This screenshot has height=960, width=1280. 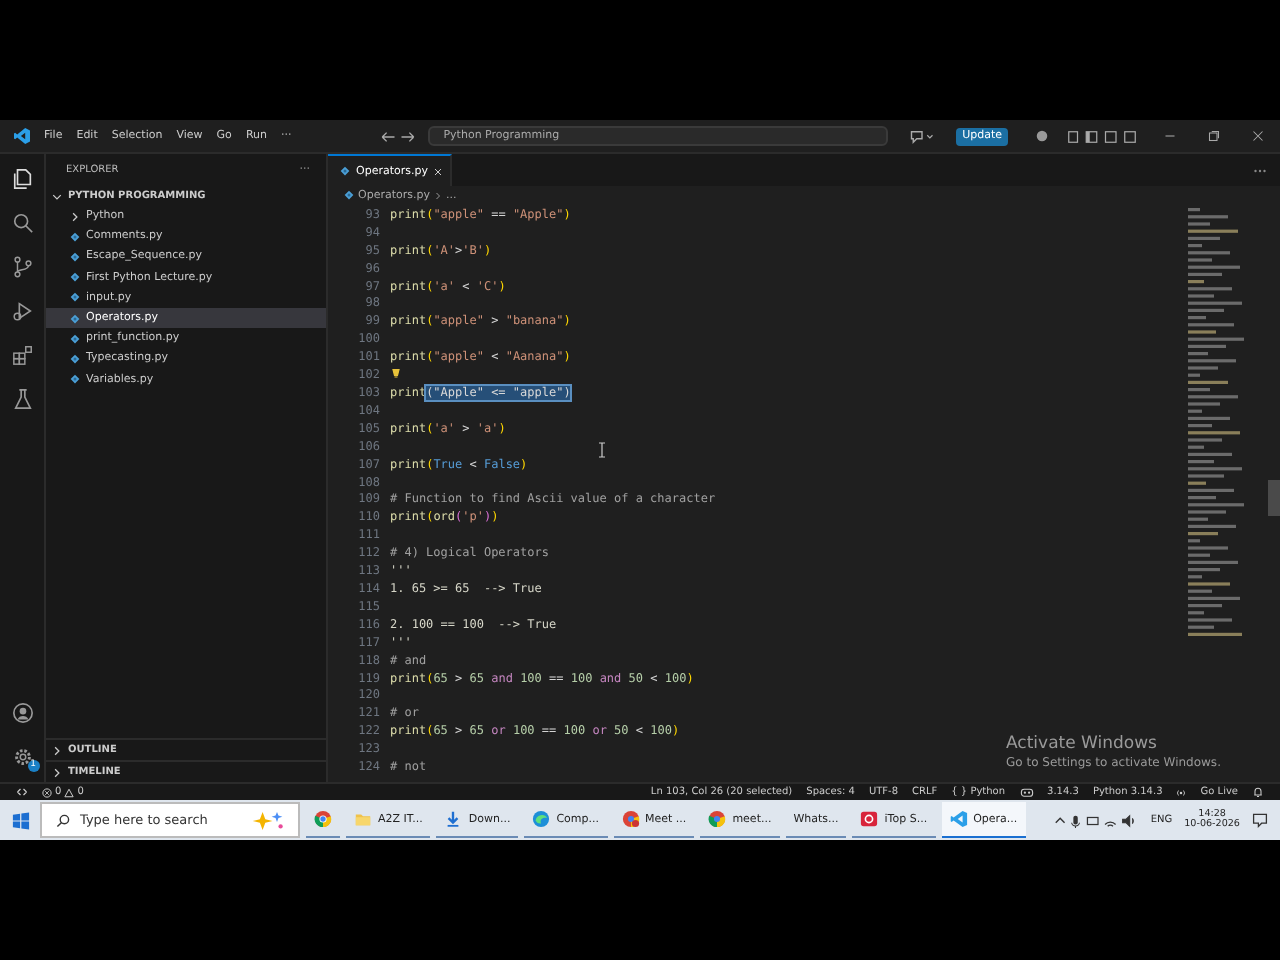 What do you see at coordinates (541, 819) in the screenshot?
I see `edge-browser-icon` at bounding box center [541, 819].